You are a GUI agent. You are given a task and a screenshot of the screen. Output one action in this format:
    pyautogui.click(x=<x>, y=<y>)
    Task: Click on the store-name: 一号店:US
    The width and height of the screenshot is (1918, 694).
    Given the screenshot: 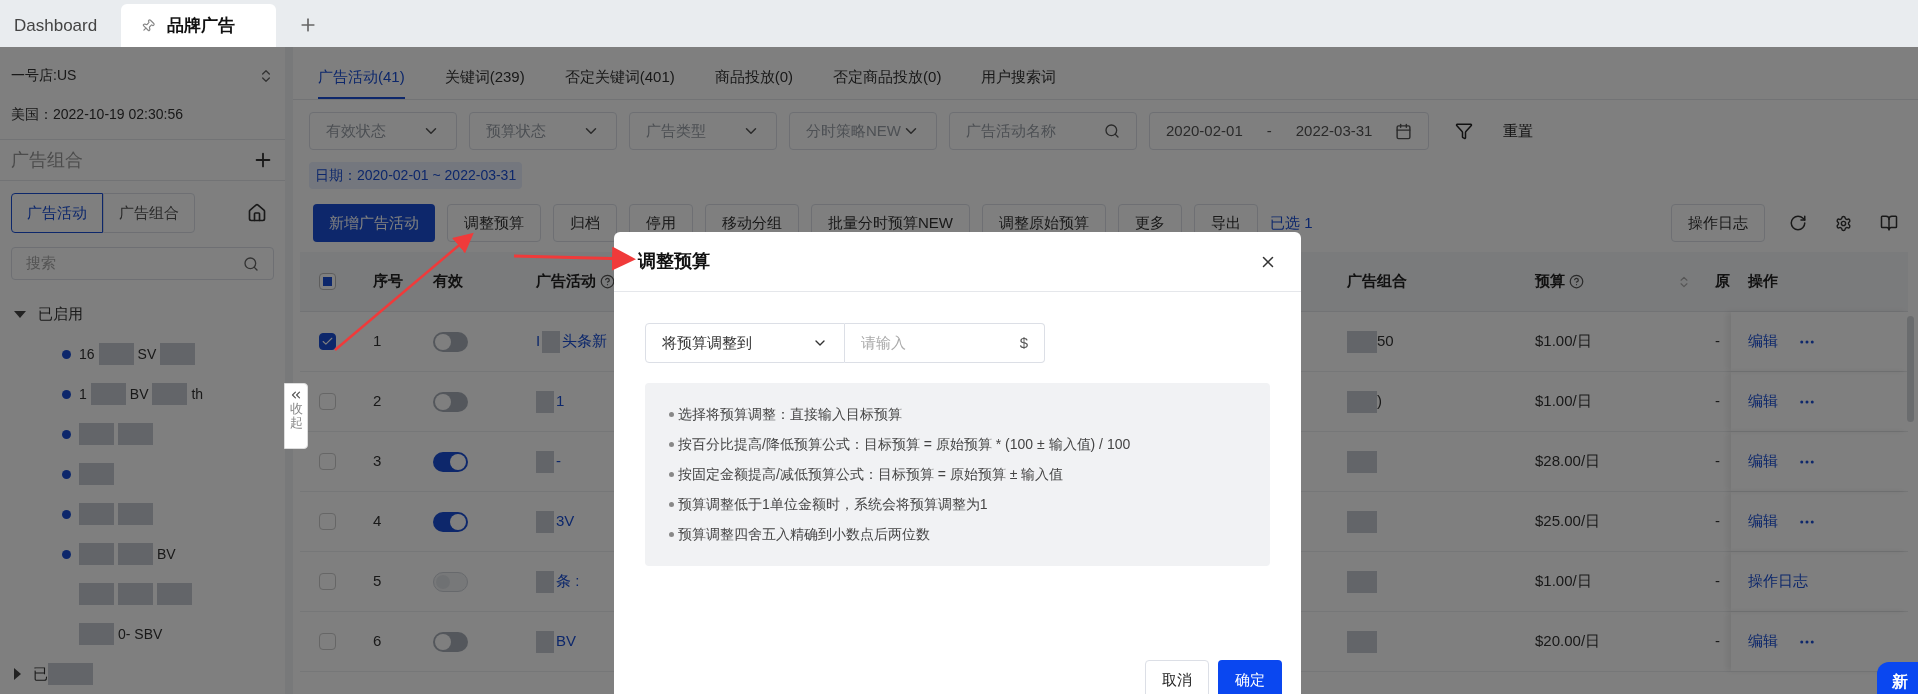 What is the action you would take?
    pyautogui.click(x=44, y=75)
    